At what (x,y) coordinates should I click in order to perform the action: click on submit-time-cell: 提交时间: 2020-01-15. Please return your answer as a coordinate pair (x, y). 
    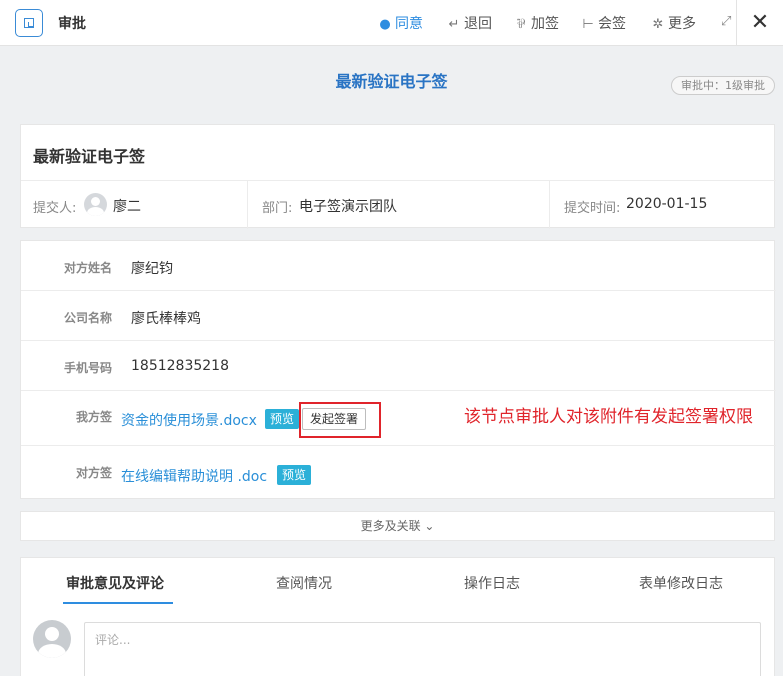
    Looking at the image, I should click on (662, 205).